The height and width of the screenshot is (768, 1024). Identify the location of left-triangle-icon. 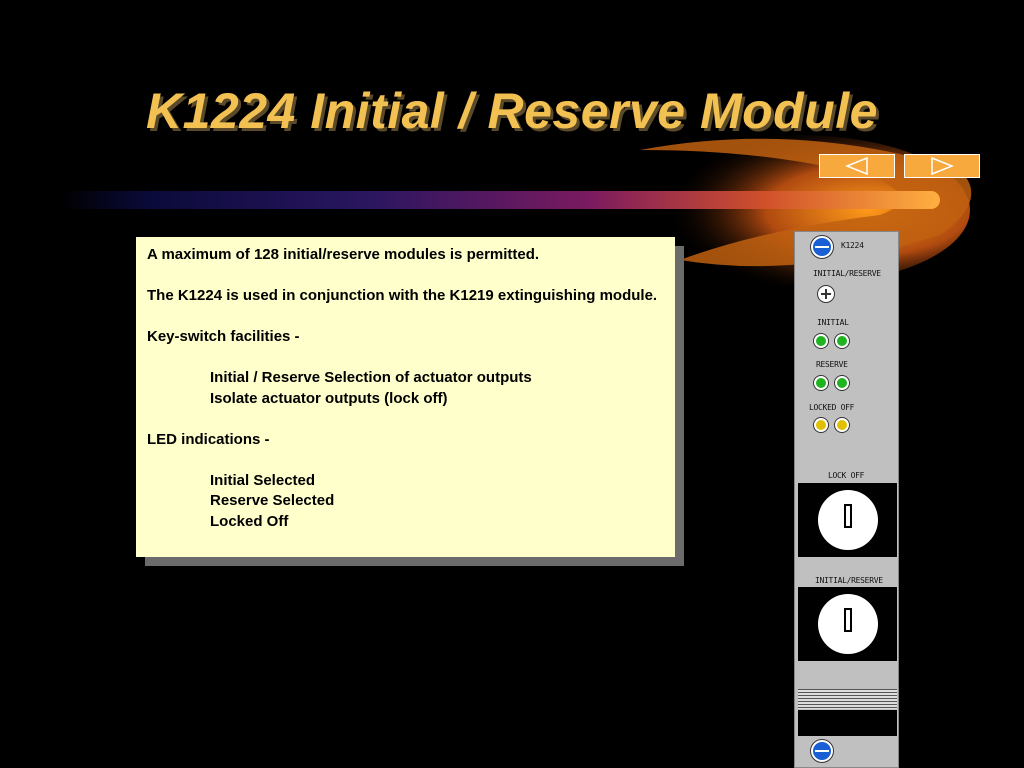
(856, 166).